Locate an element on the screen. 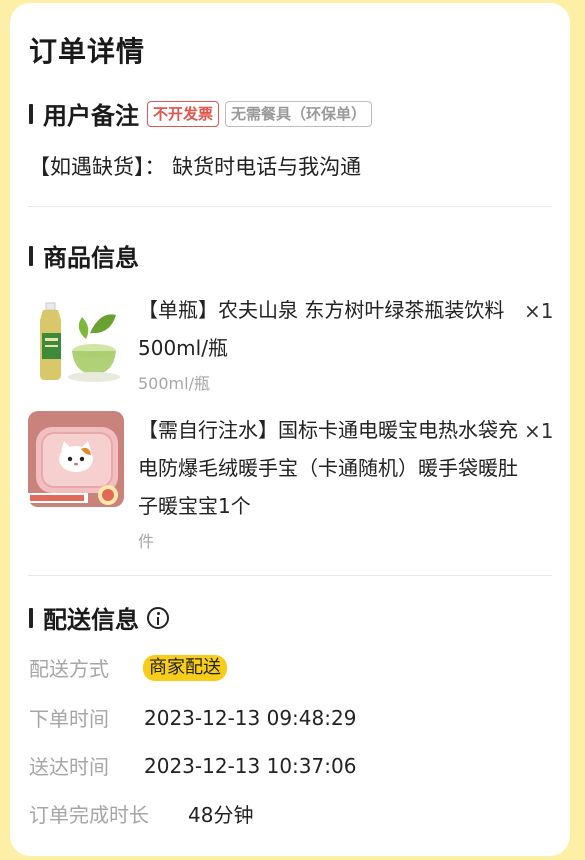  products-section-header: 商品信息 is located at coordinates (84, 255).